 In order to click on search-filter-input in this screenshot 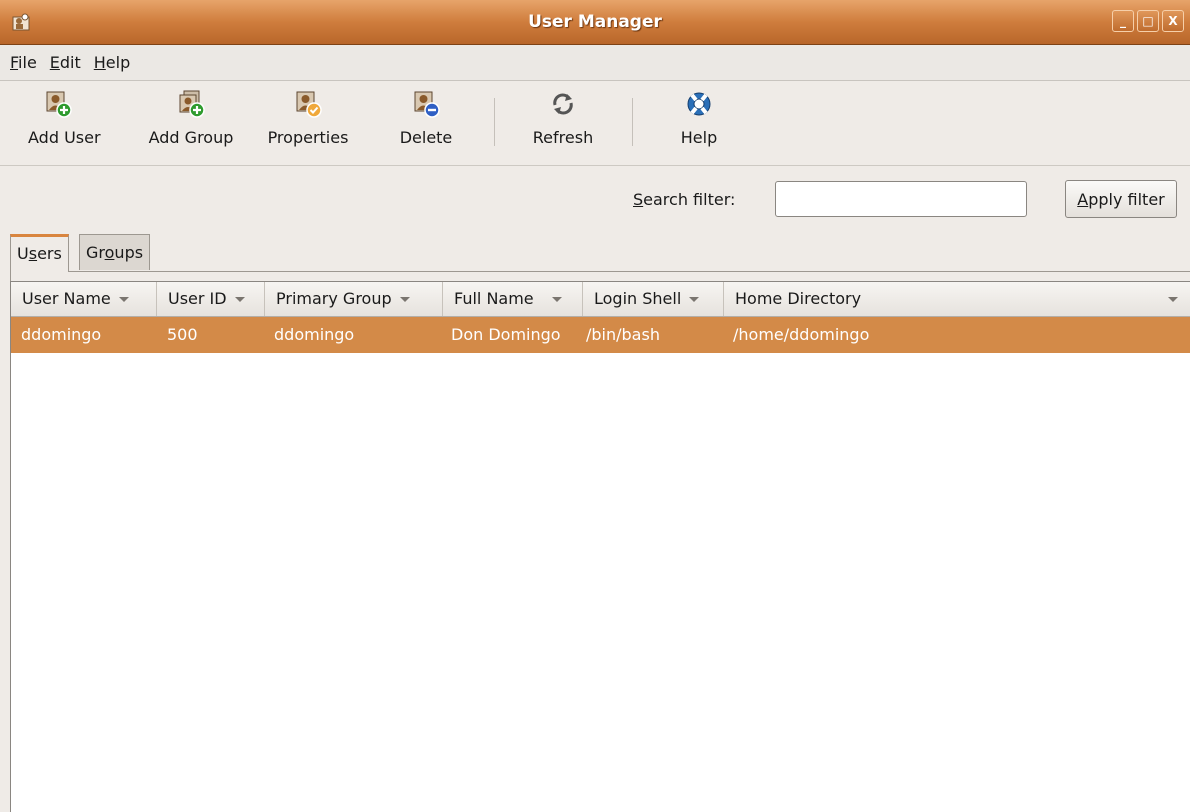, I will do `click(901, 199)`.